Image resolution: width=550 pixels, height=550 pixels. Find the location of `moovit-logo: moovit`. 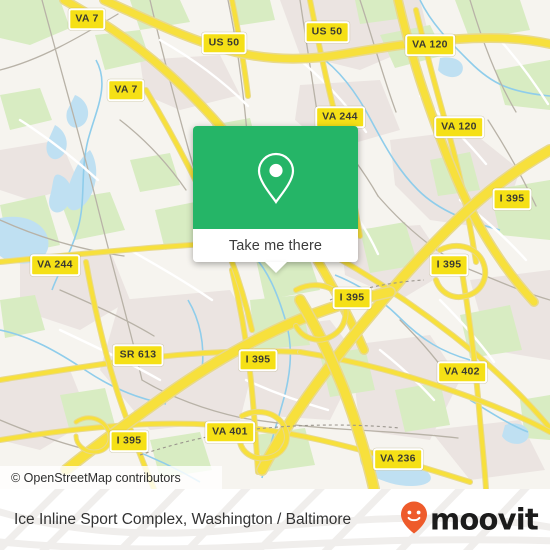

moovit-logo: moovit is located at coordinates (469, 519).